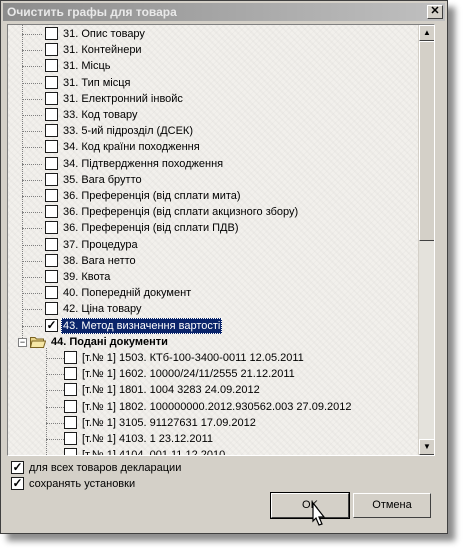  What do you see at coordinates (87, 277) in the screenshot?
I see `tree-item-label: 39. Квота` at bounding box center [87, 277].